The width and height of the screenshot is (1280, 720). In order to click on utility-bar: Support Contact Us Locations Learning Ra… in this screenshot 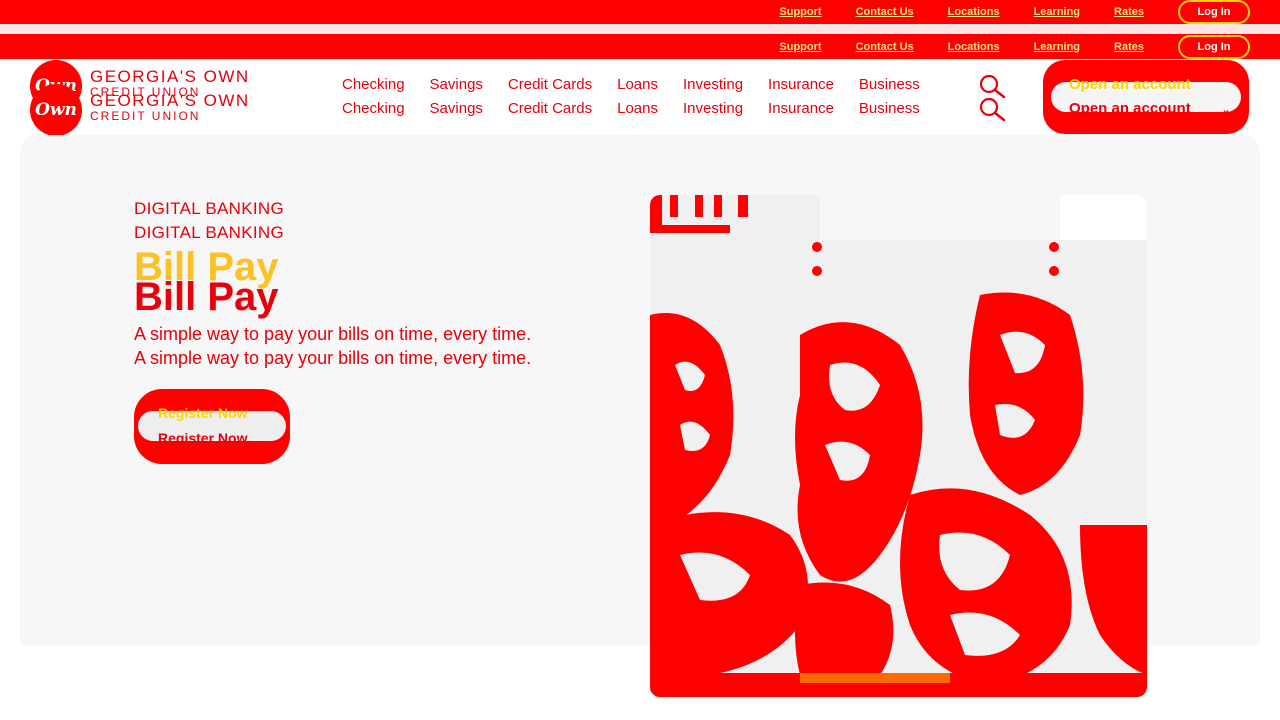, I will do `click(640, 12)`.